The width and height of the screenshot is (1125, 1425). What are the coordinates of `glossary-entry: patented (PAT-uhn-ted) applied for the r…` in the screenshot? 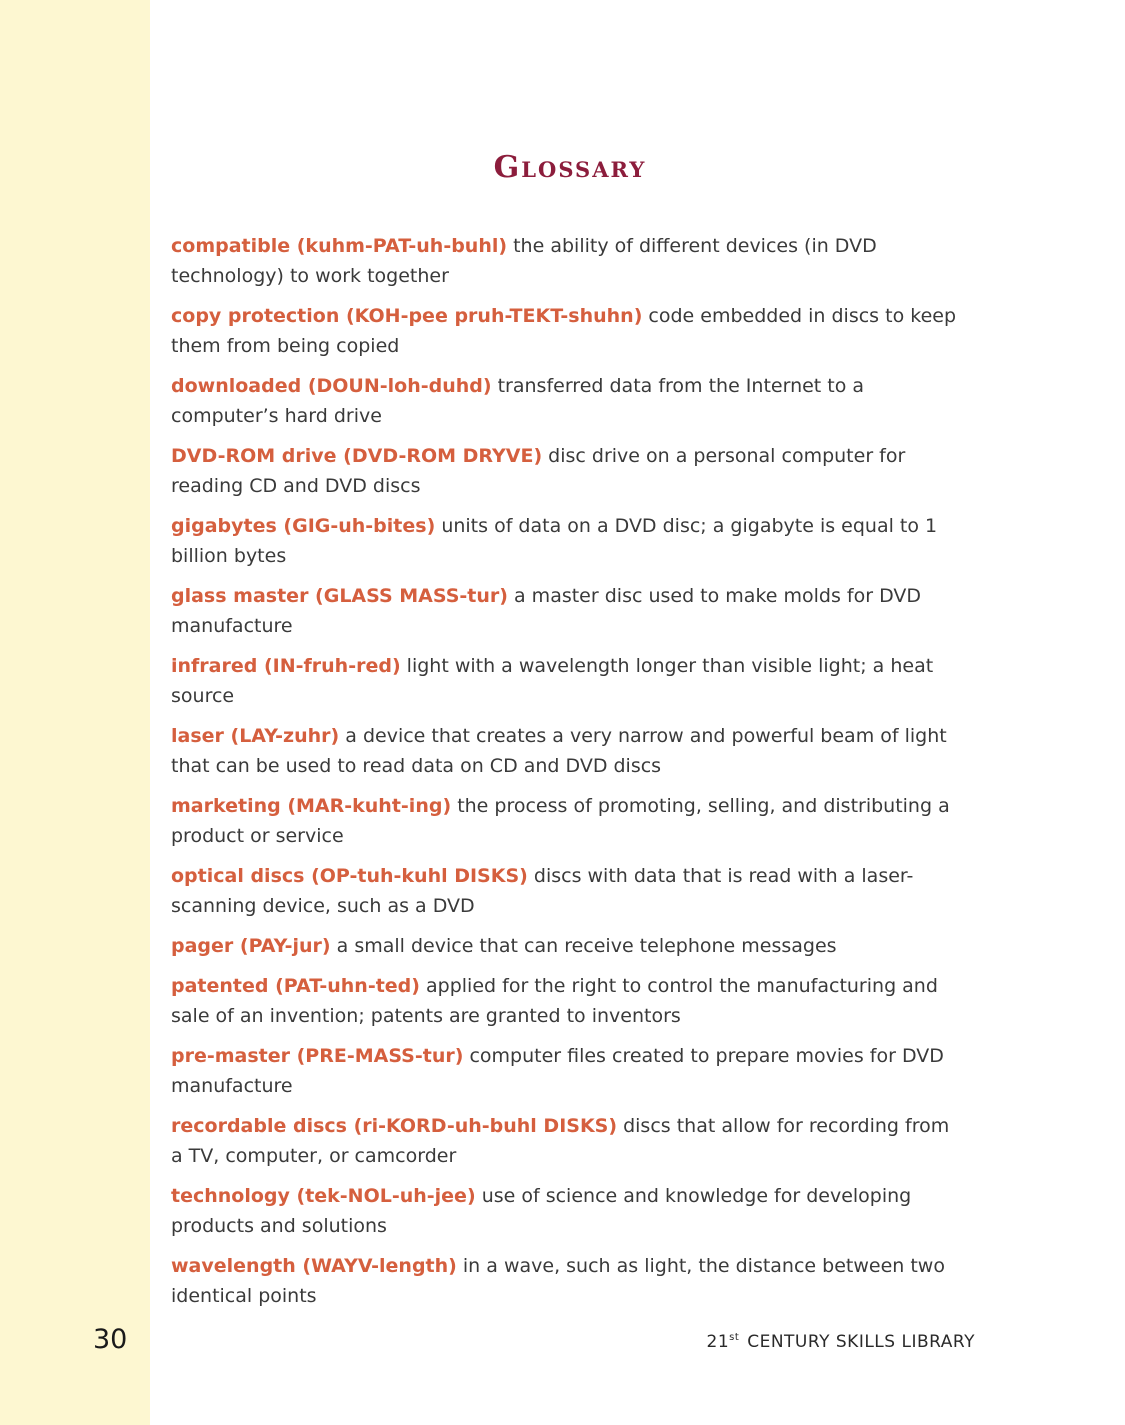 It's located at (566, 1001).